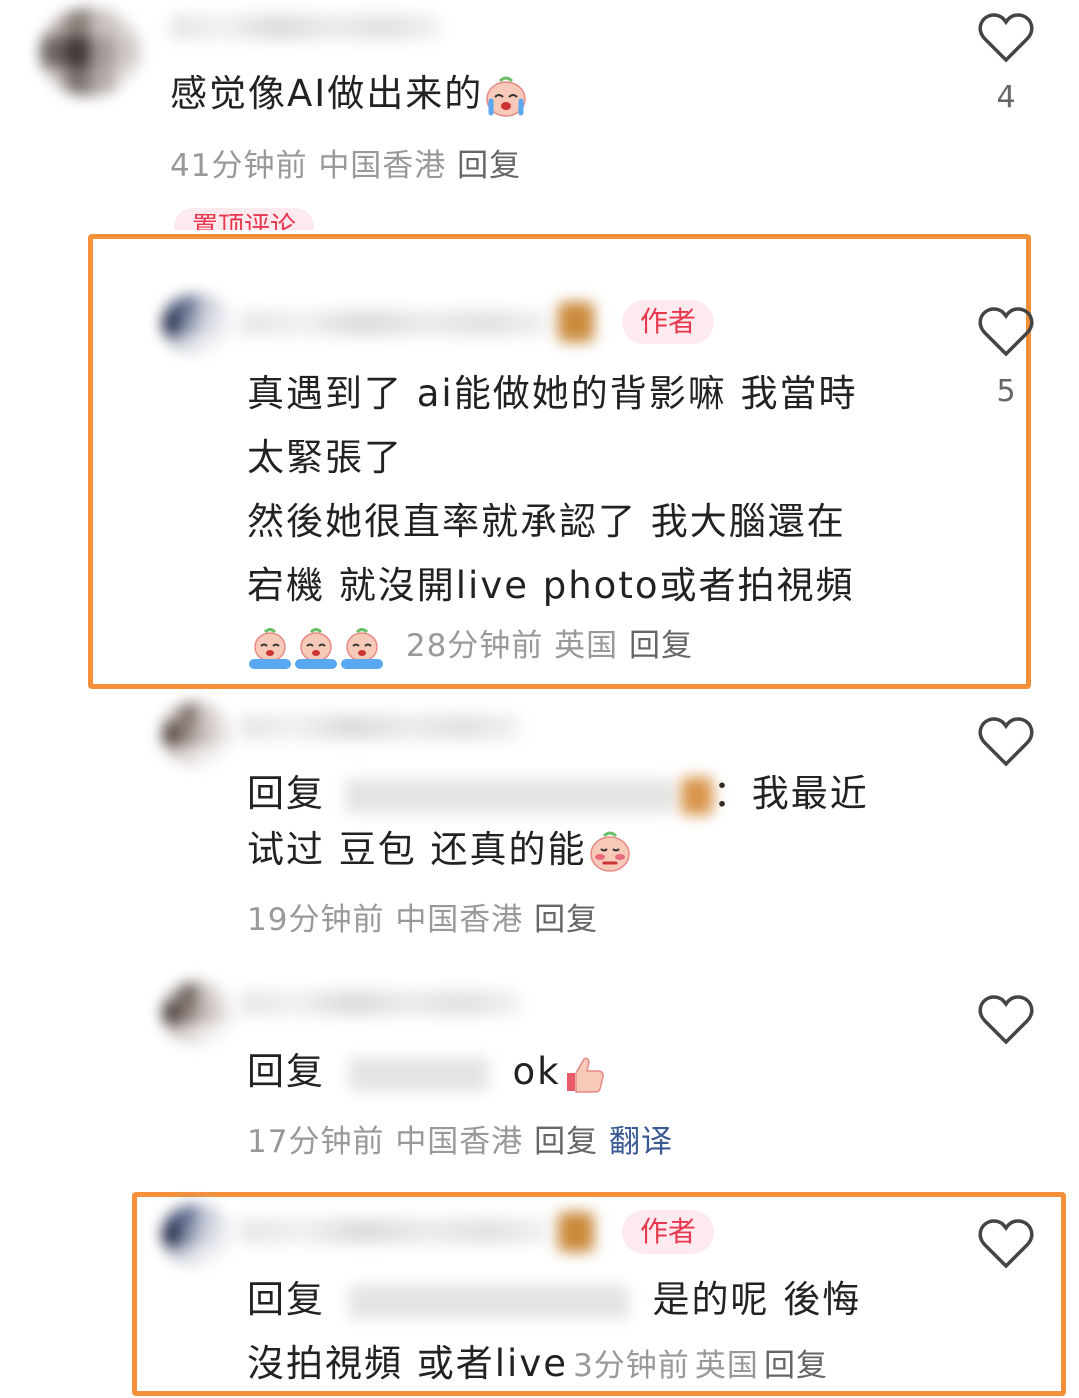 Image resolution: width=1079 pixels, height=1398 pixels. What do you see at coordinates (537, 1363) in the screenshot?
I see `comment-text-line2: 沒拍視頻 或者live 3分钟前 英国 回复` at bounding box center [537, 1363].